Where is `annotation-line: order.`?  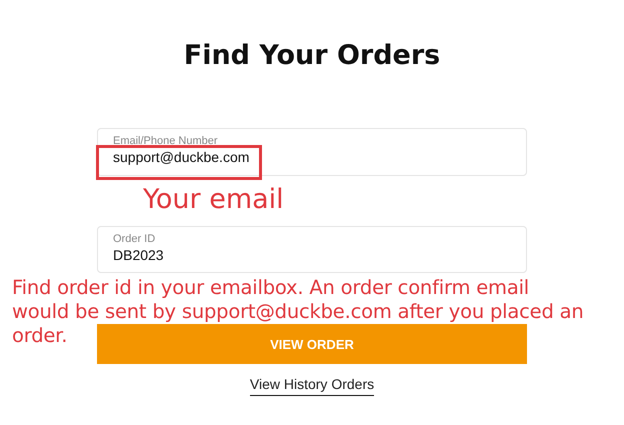 annotation-line: order. is located at coordinates (40, 336).